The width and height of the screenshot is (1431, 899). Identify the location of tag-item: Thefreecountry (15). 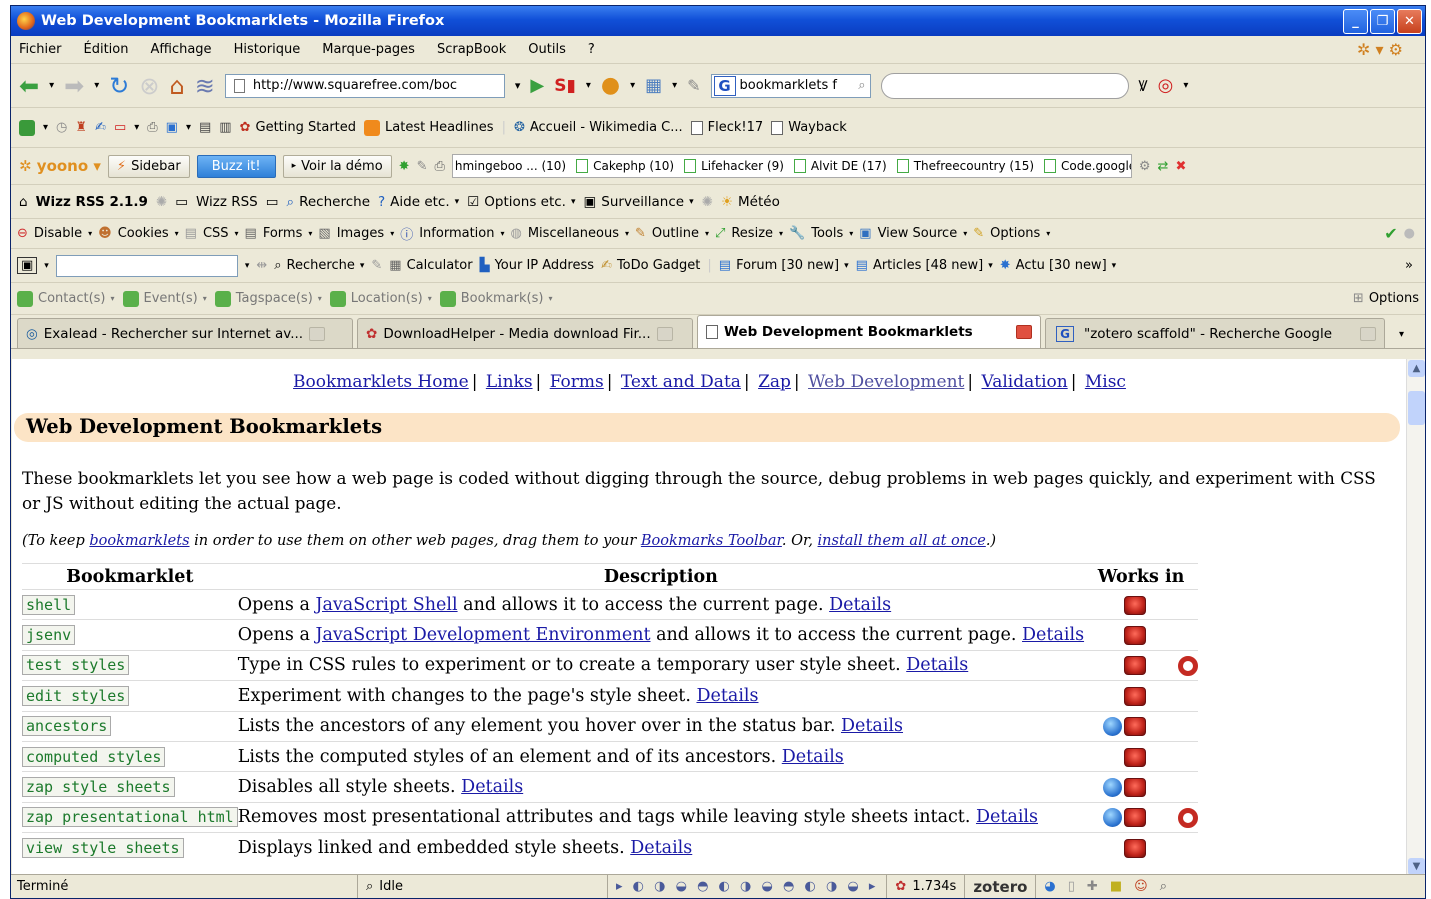
(965, 166).